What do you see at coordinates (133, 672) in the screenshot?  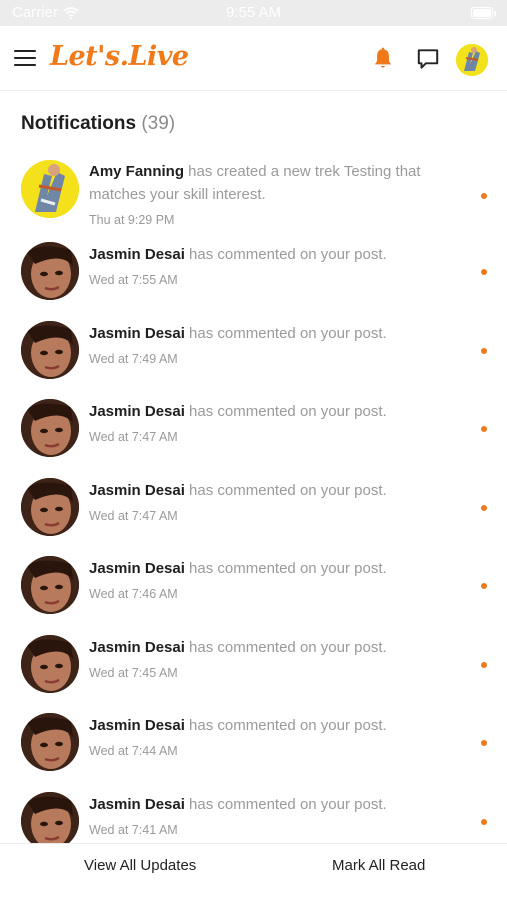 I see `notification-timestamp: Wed at 7:45 AM` at bounding box center [133, 672].